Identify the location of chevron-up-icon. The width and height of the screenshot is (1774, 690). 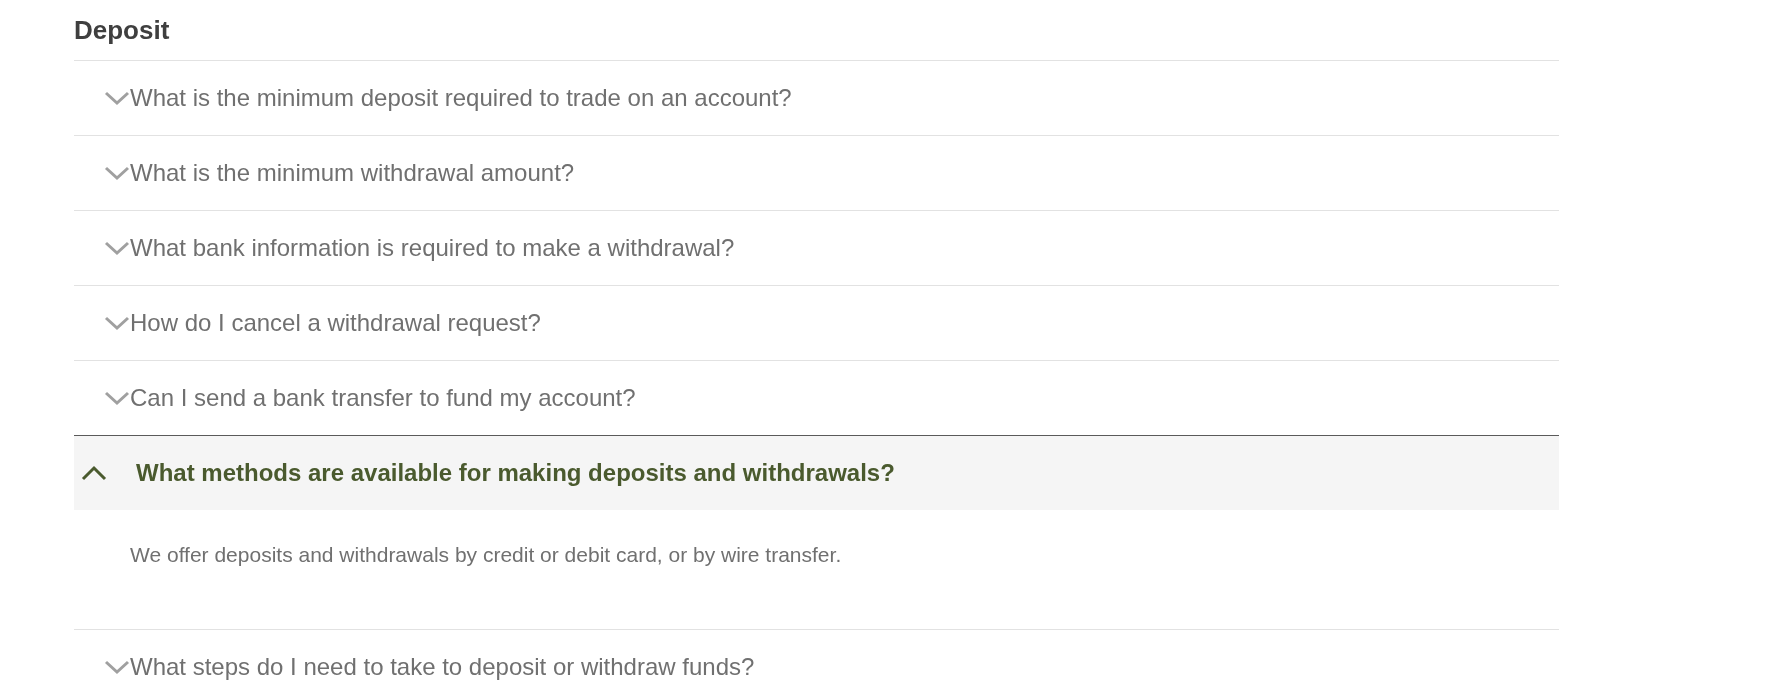
(94, 473).